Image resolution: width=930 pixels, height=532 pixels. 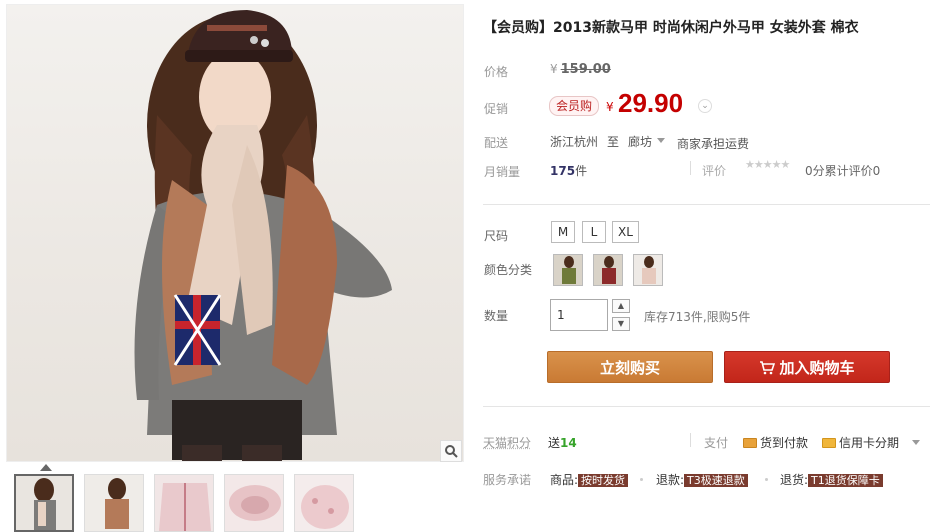 What do you see at coordinates (750, 443) in the screenshot?
I see `cash-on-delivery-icon` at bounding box center [750, 443].